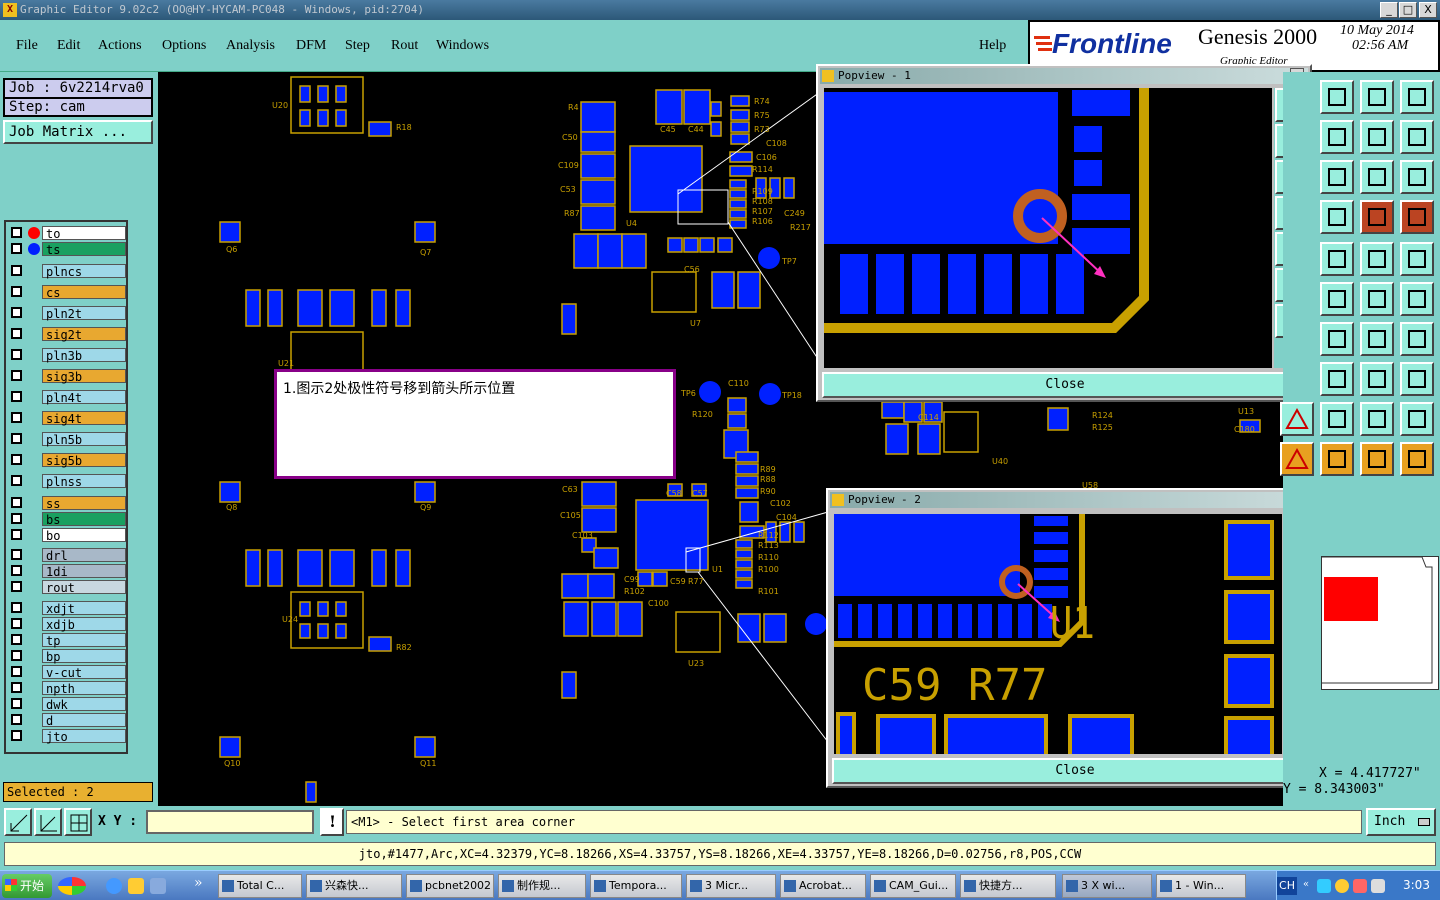 The image size is (1440, 900). I want to click on layer-name: dwk, so click(84, 704).